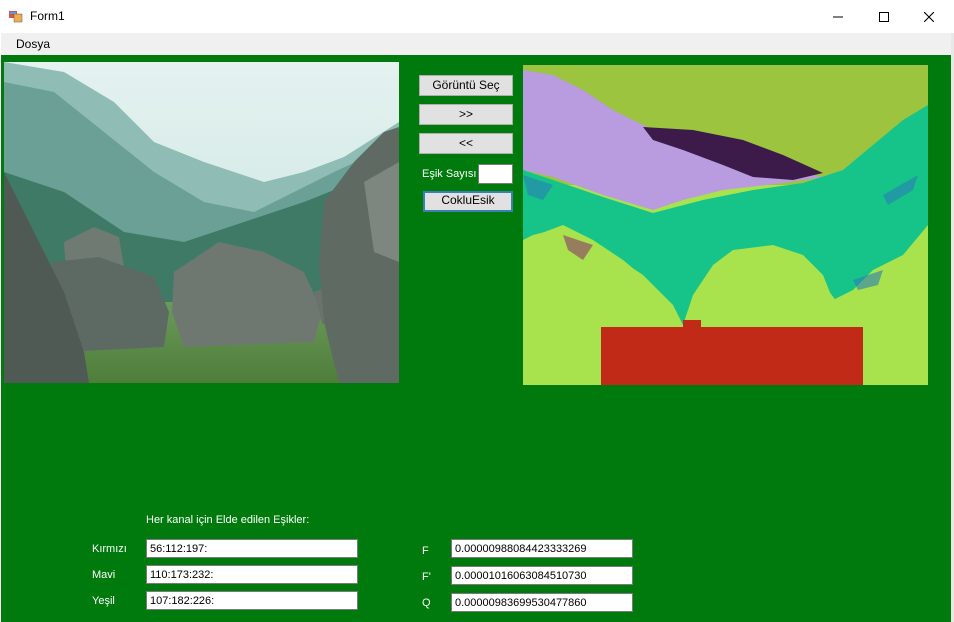 The width and height of the screenshot is (954, 622). What do you see at coordinates (426, 603) in the screenshot?
I see `metric-label-q: Q` at bounding box center [426, 603].